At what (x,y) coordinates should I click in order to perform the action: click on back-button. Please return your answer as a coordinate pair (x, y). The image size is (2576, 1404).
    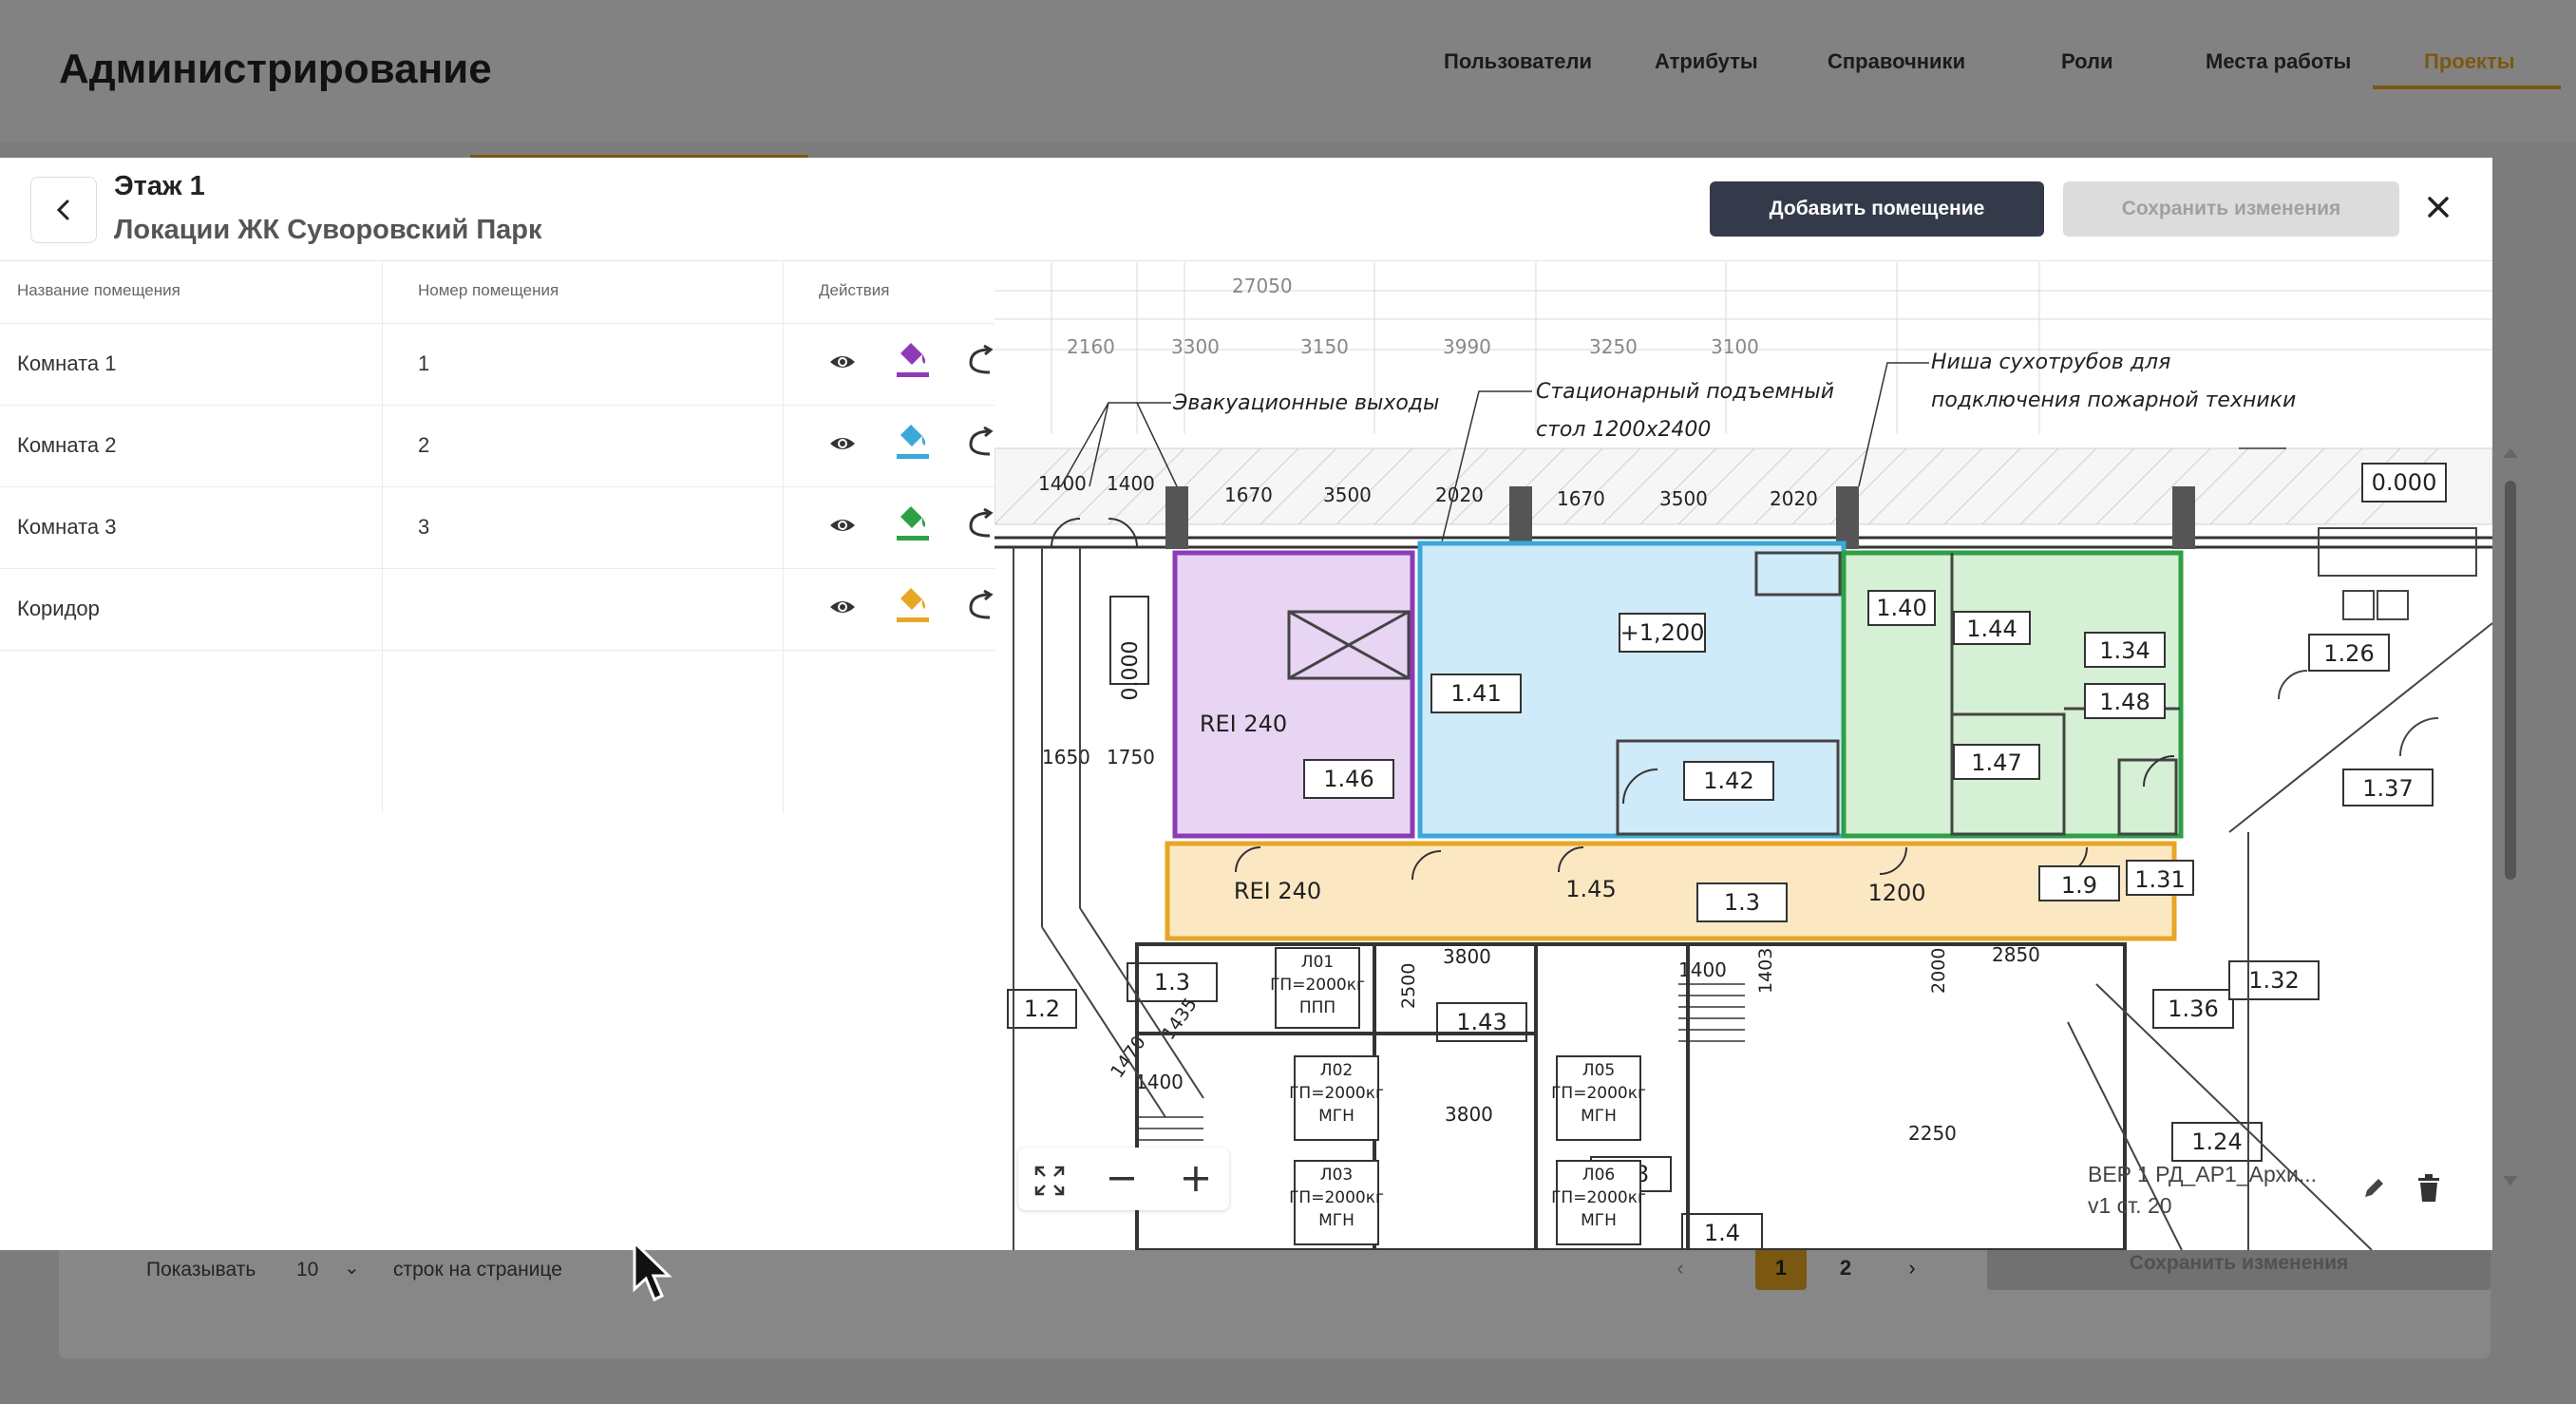
    Looking at the image, I should click on (63, 210).